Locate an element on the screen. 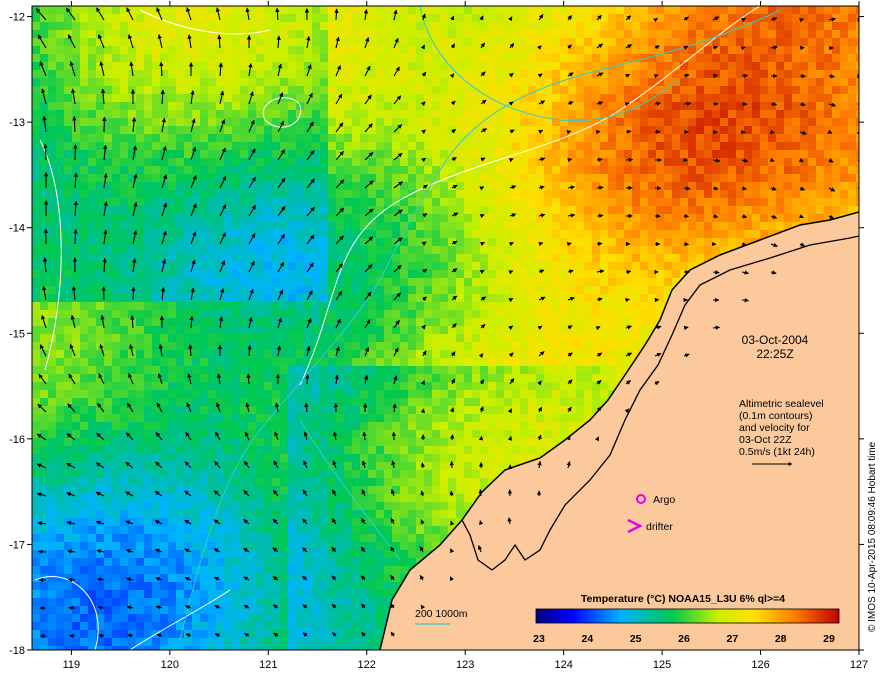  lon-tick-label: 125 is located at coordinates (662, 665).